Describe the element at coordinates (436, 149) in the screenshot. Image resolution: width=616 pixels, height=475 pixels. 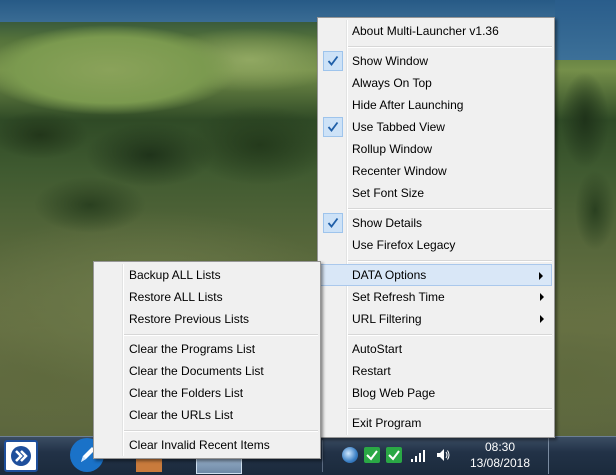
I see `menu-item-rollup-window: Rollup Window` at that location.